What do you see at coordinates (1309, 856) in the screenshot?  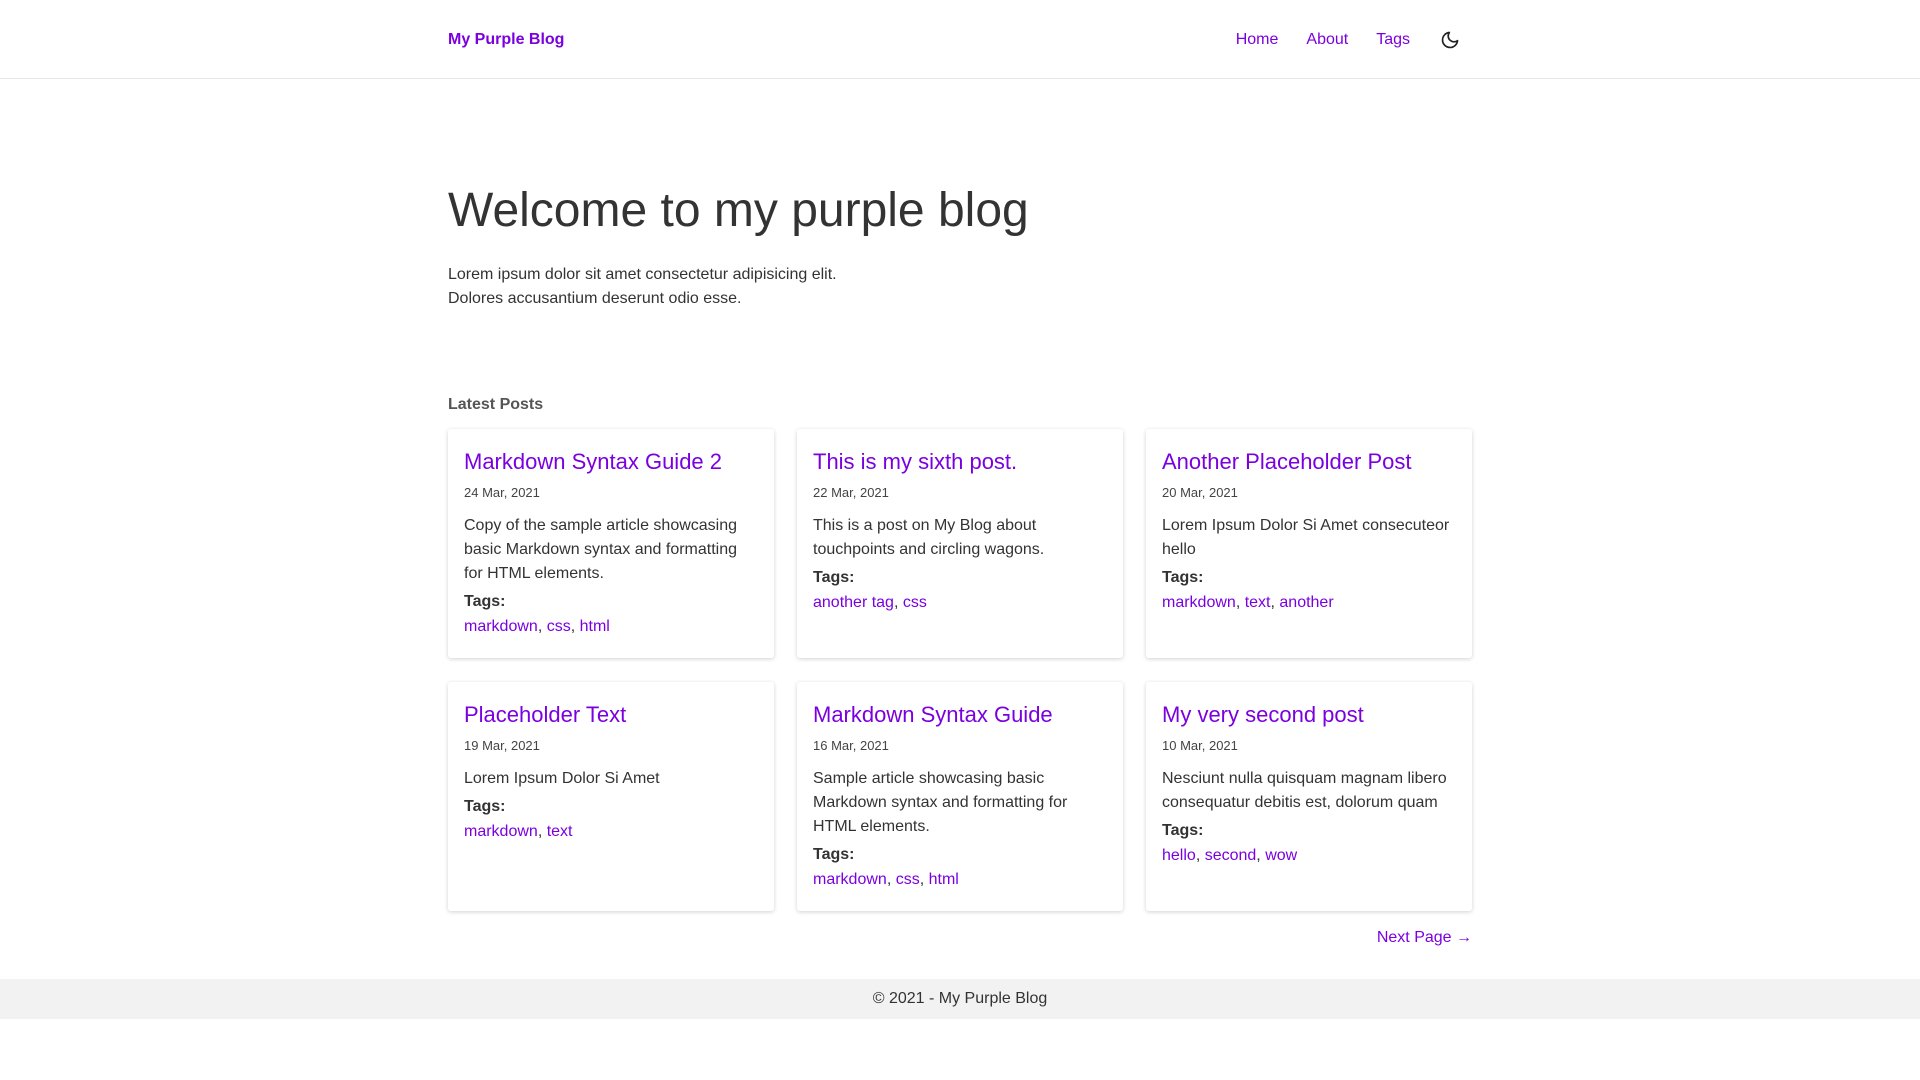 I see `post-tags: hello, second, wow` at bounding box center [1309, 856].